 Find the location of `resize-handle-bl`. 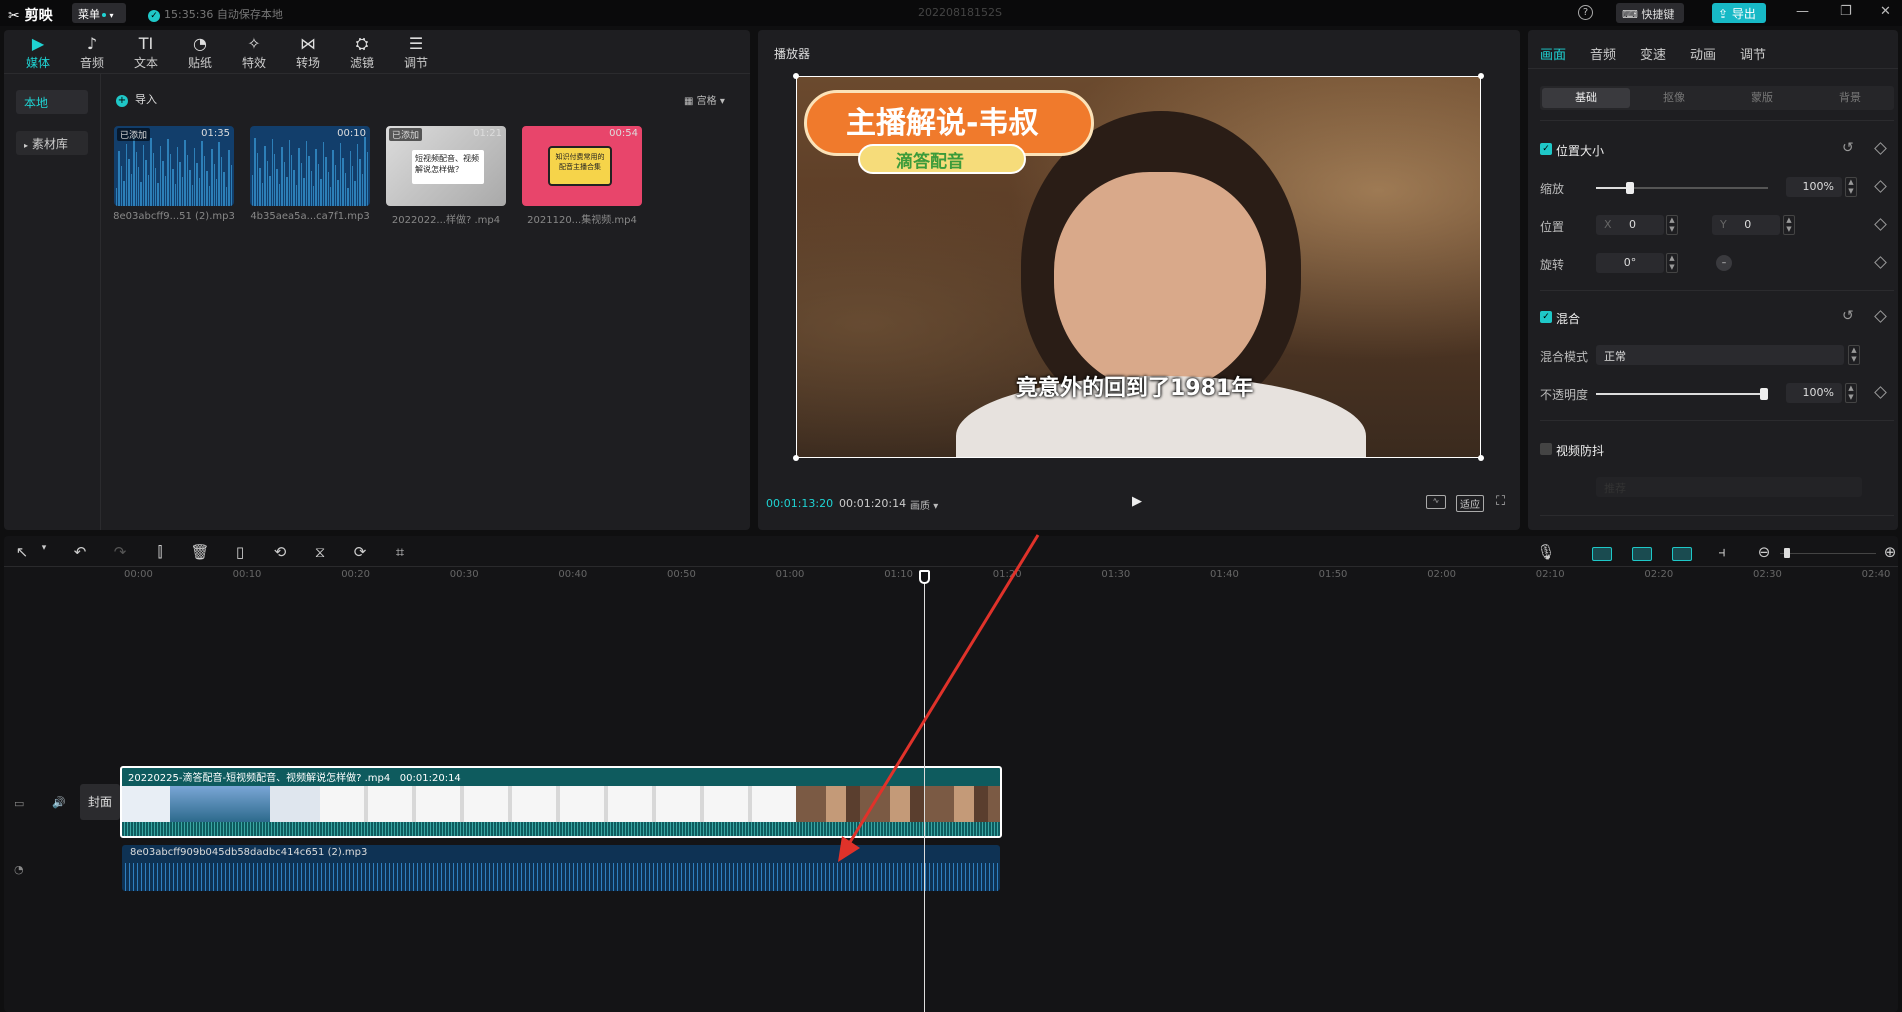

resize-handle-bl is located at coordinates (796, 458).